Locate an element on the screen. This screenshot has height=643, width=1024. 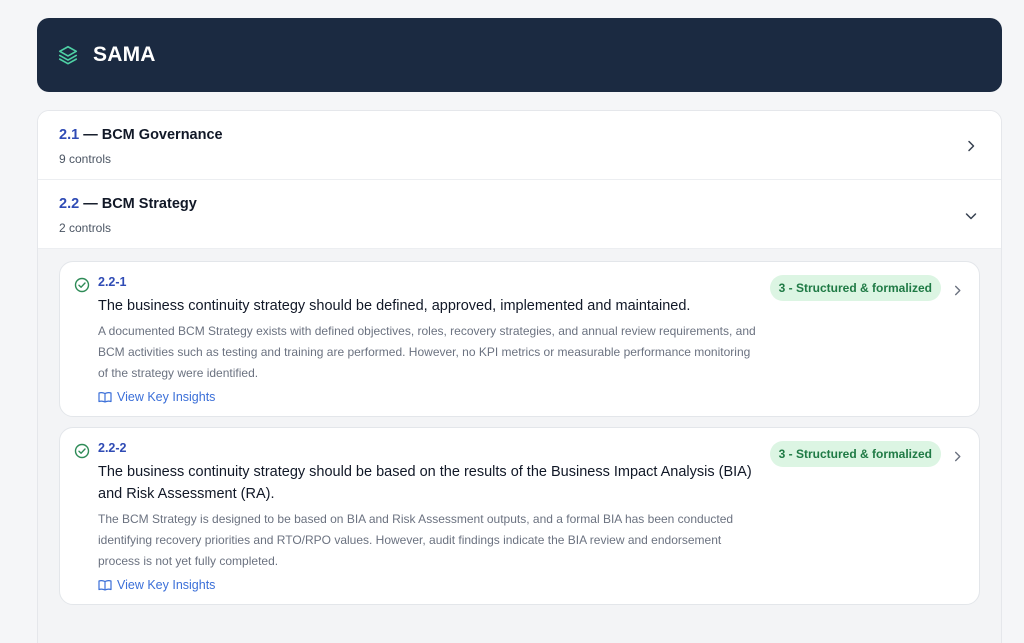
section-title: 2.2 — BCM Strategy is located at coordinates (520, 204).